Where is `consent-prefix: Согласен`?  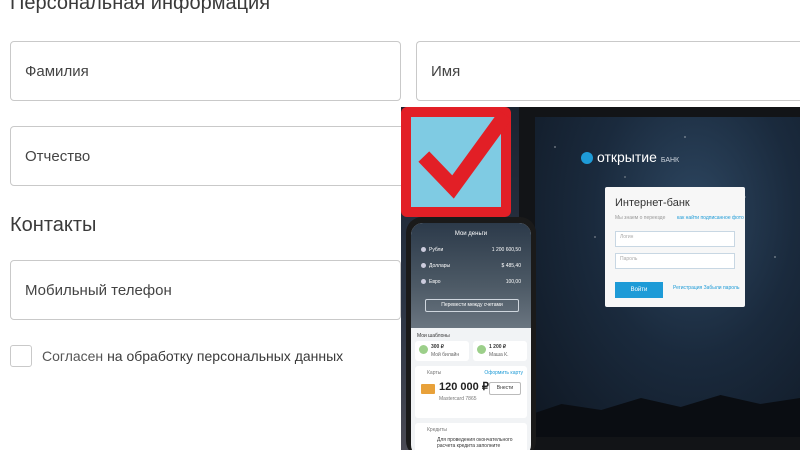 consent-prefix: Согласен is located at coordinates (75, 356).